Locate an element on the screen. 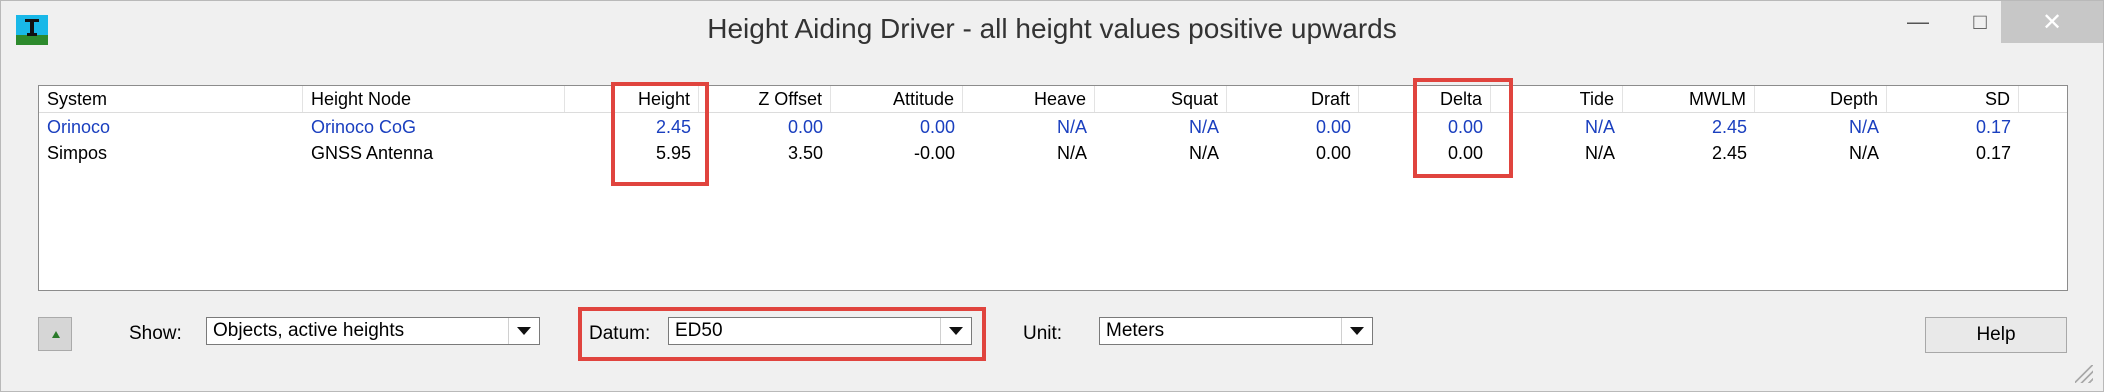 The image size is (2104, 392). show-dropdown-value: Objects, active heights is located at coordinates (309, 330).